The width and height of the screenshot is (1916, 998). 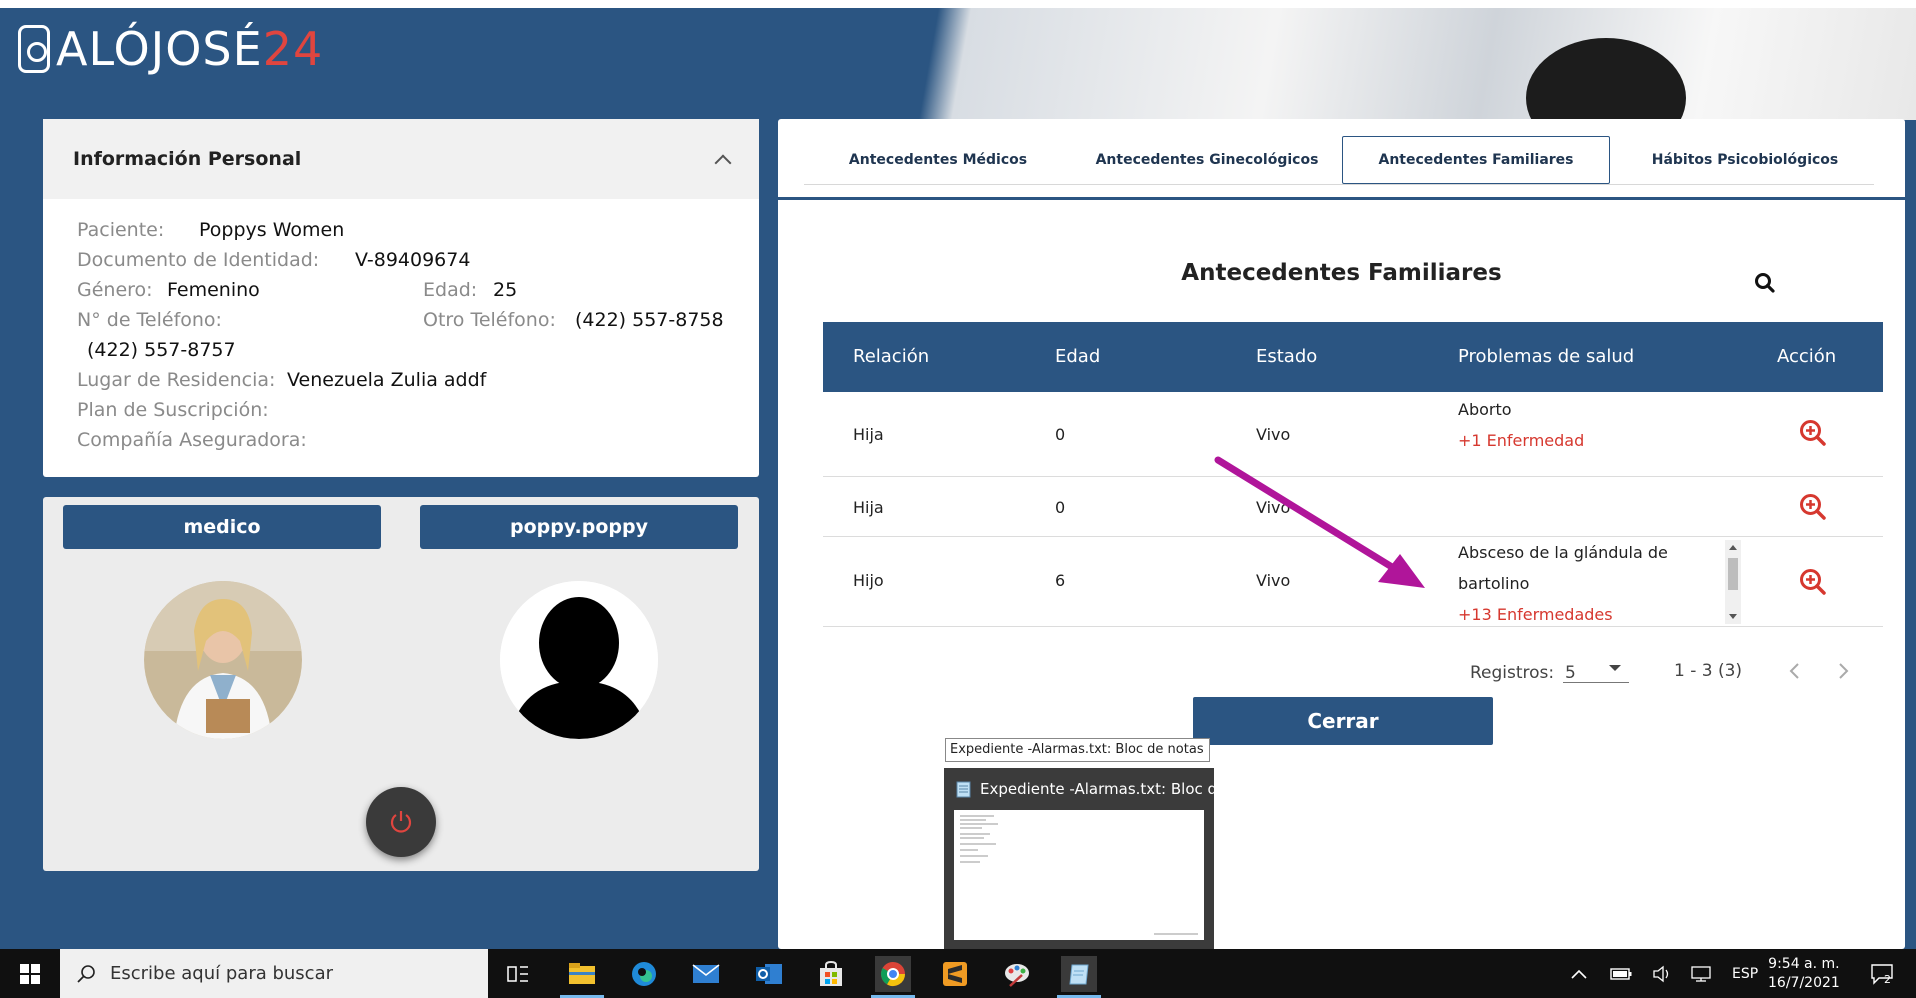 I want to click on task-view-icon, so click(x=518, y=974).